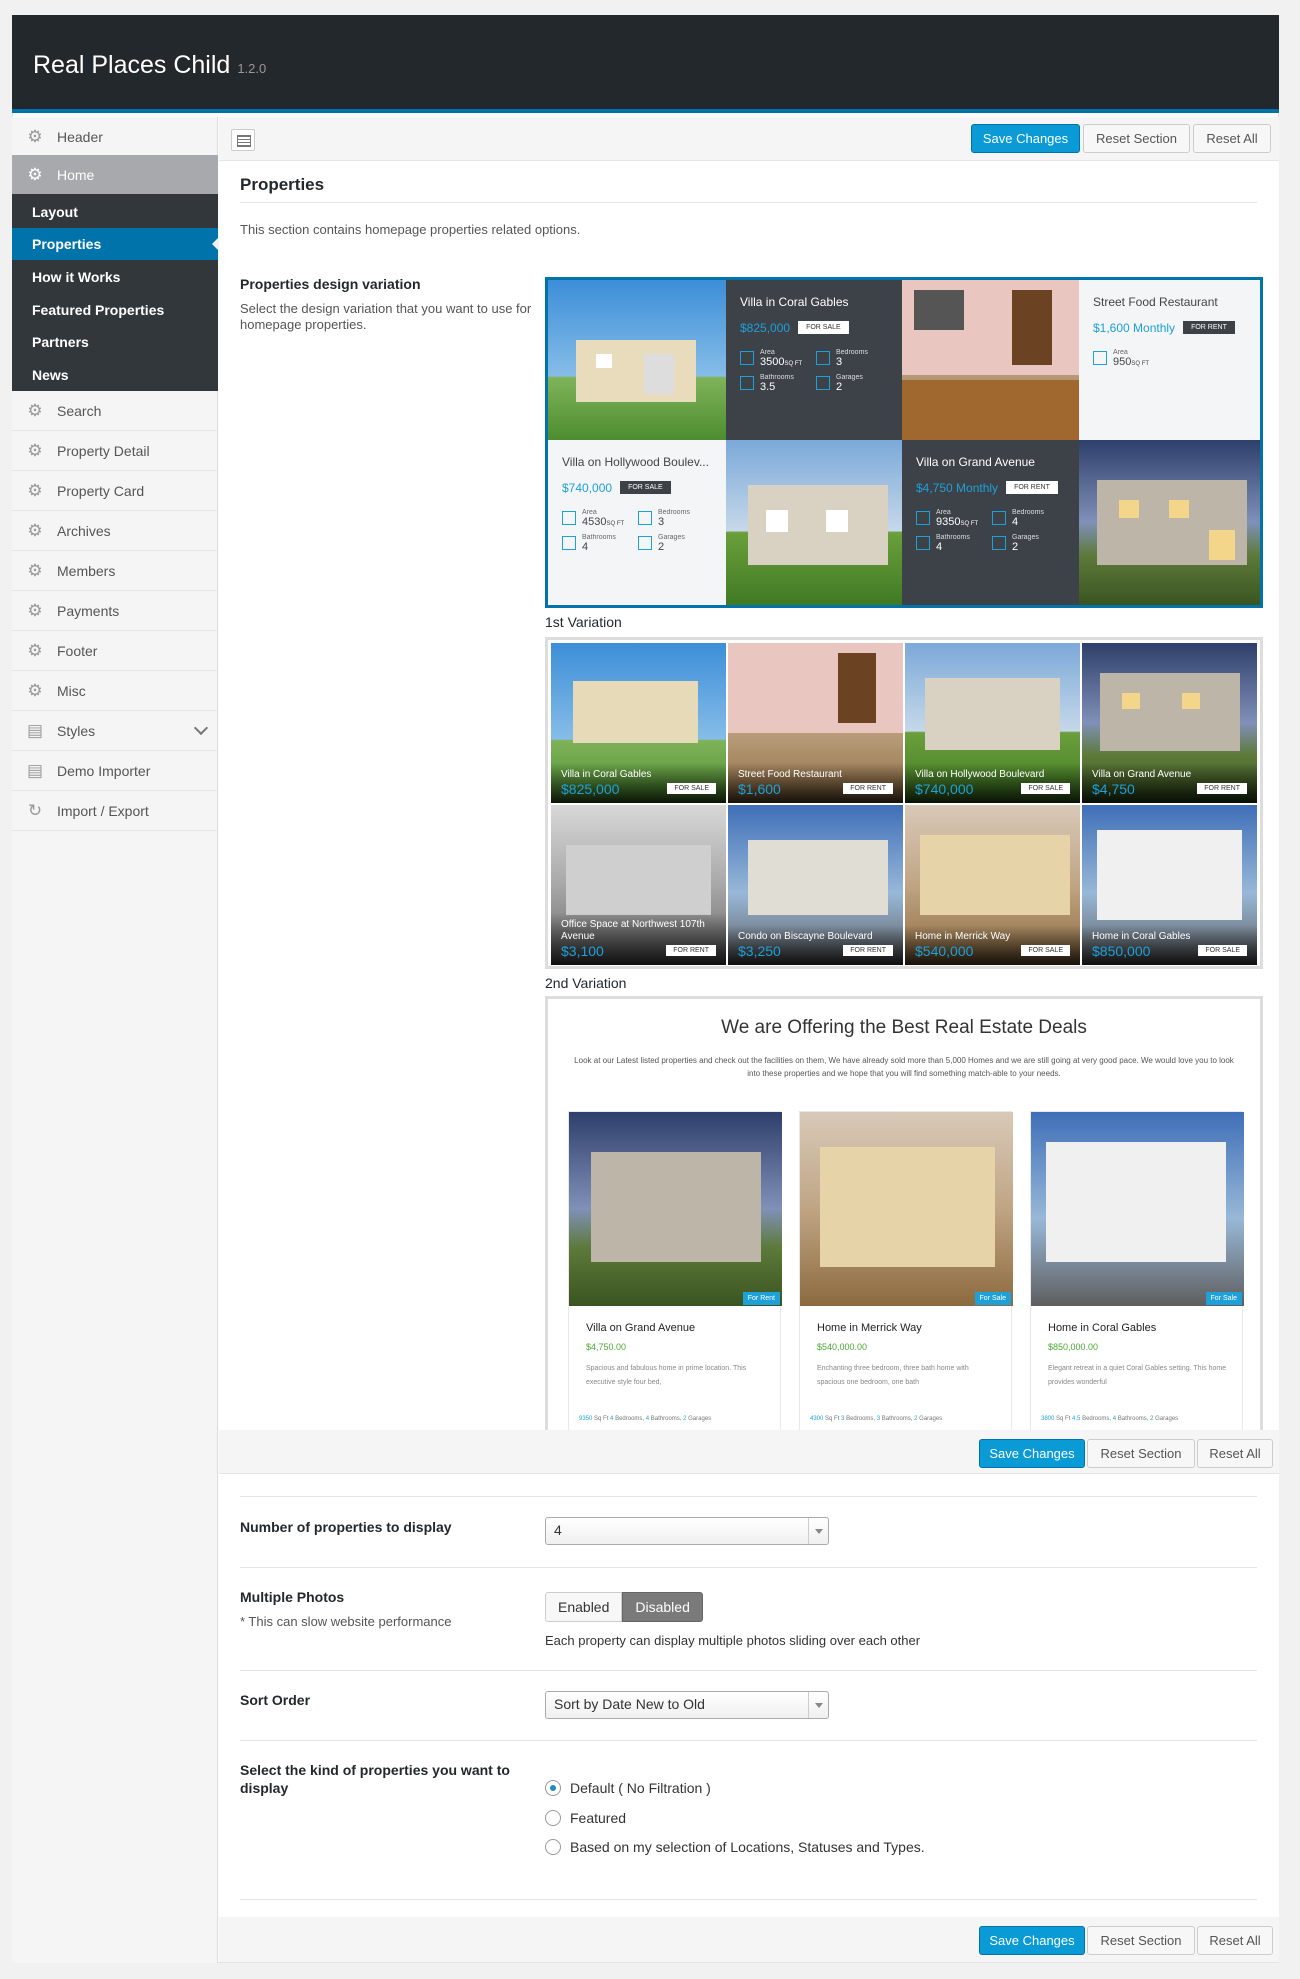 The width and height of the screenshot is (1300, 1979). I want to click on feature-value: 3.5, so click(768, 387).